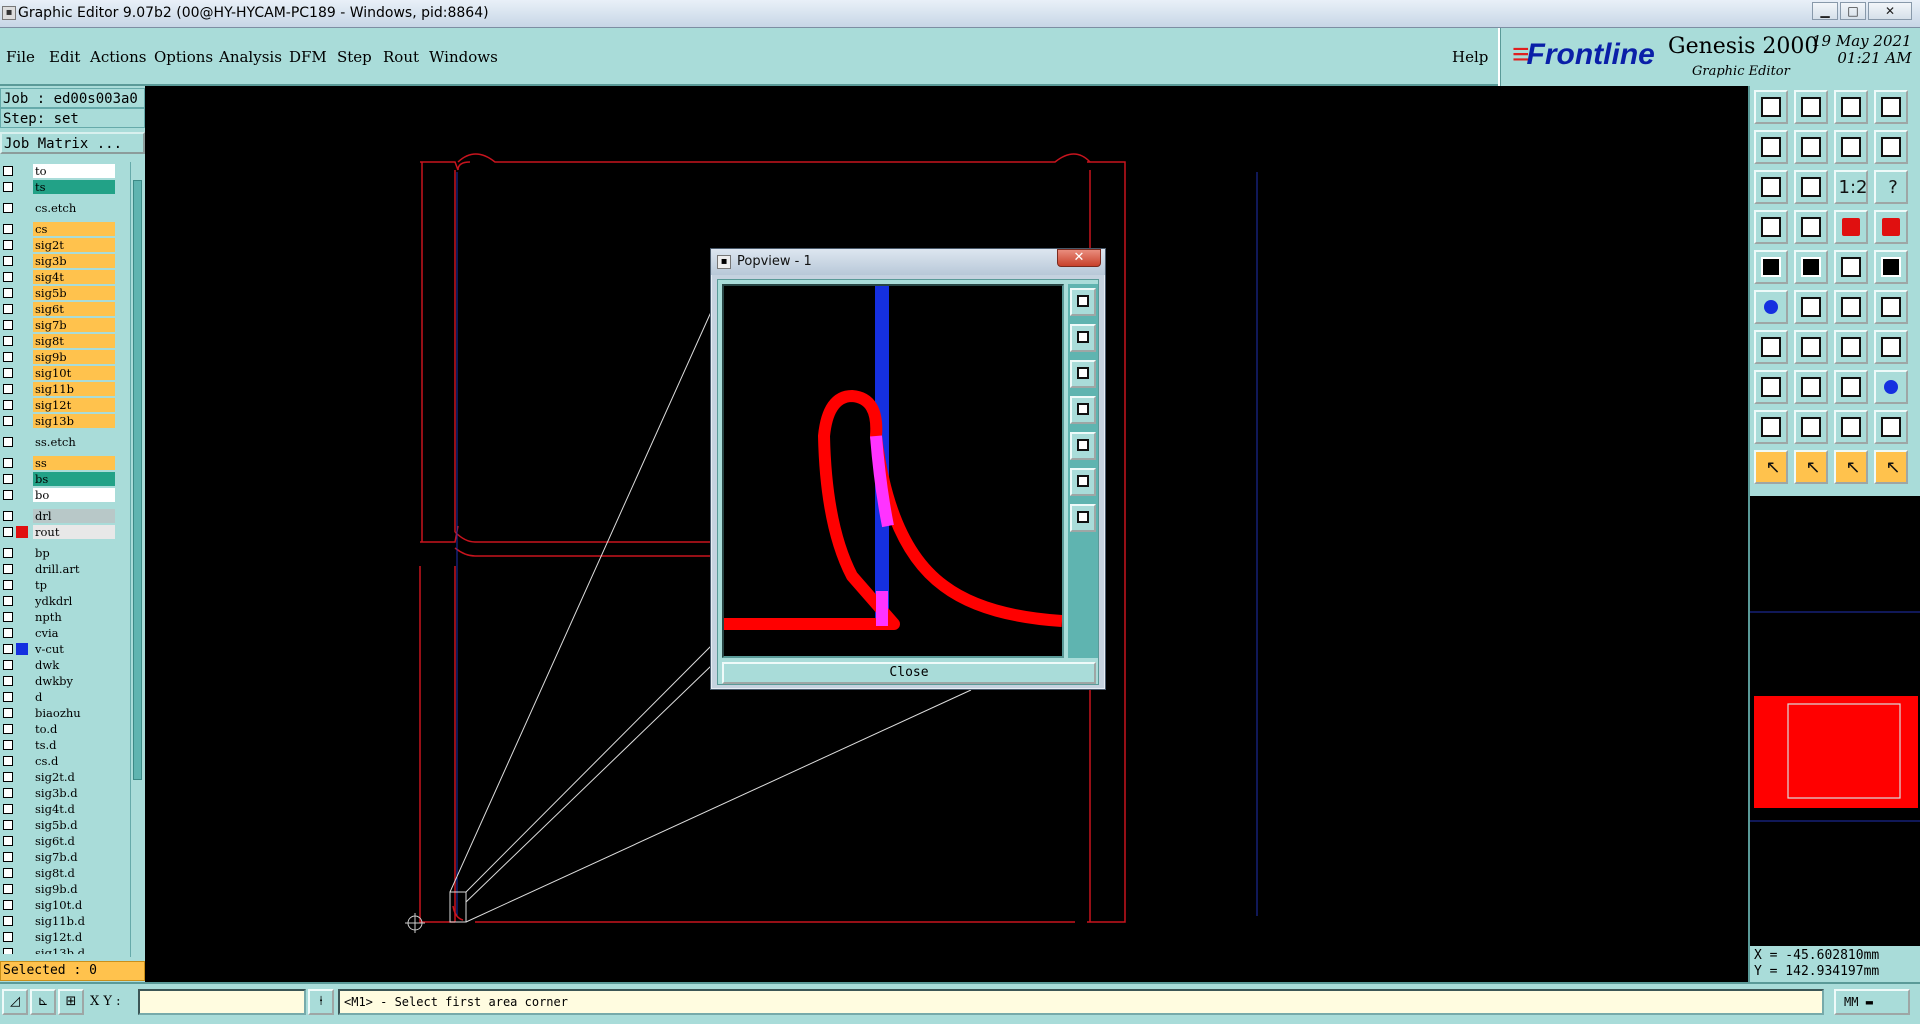  I want to click on layer-name: cs.d, so click(74, 761).